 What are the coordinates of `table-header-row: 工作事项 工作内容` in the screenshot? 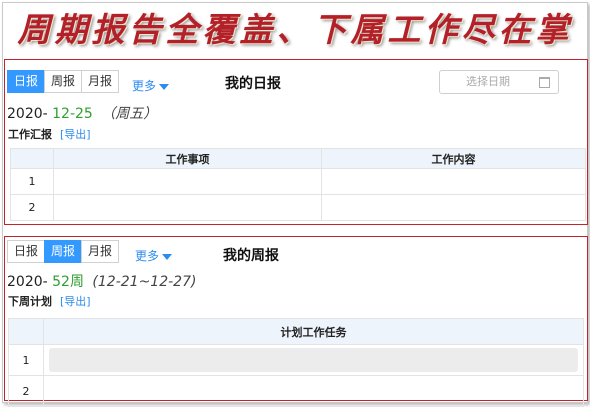 It's located at (298, 158).